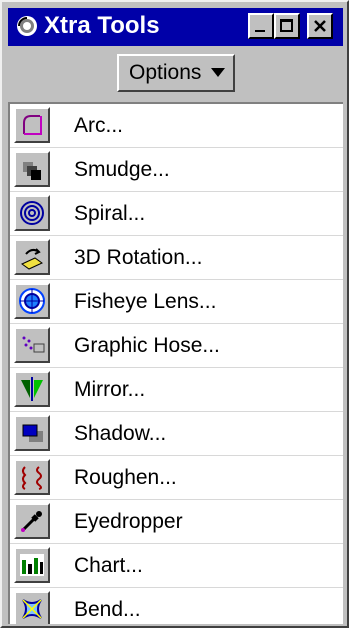  I want to click on bend-icon-button, so click(32, 607).